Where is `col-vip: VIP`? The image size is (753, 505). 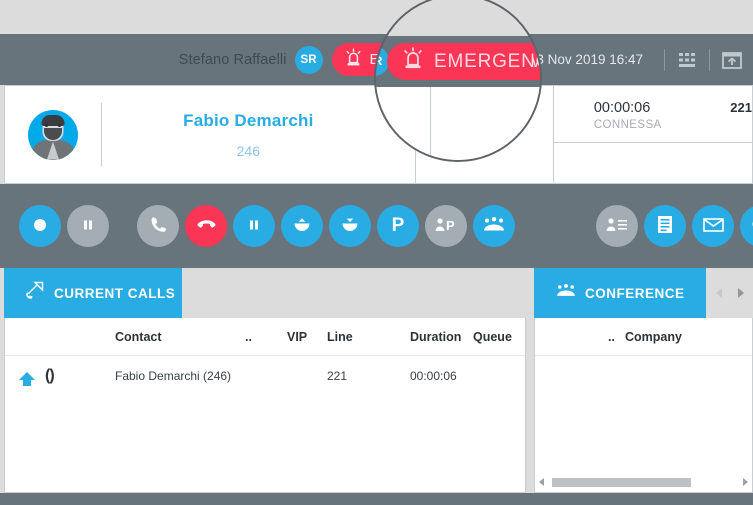
col-vip: VIP is located at coordinates (307, 337).